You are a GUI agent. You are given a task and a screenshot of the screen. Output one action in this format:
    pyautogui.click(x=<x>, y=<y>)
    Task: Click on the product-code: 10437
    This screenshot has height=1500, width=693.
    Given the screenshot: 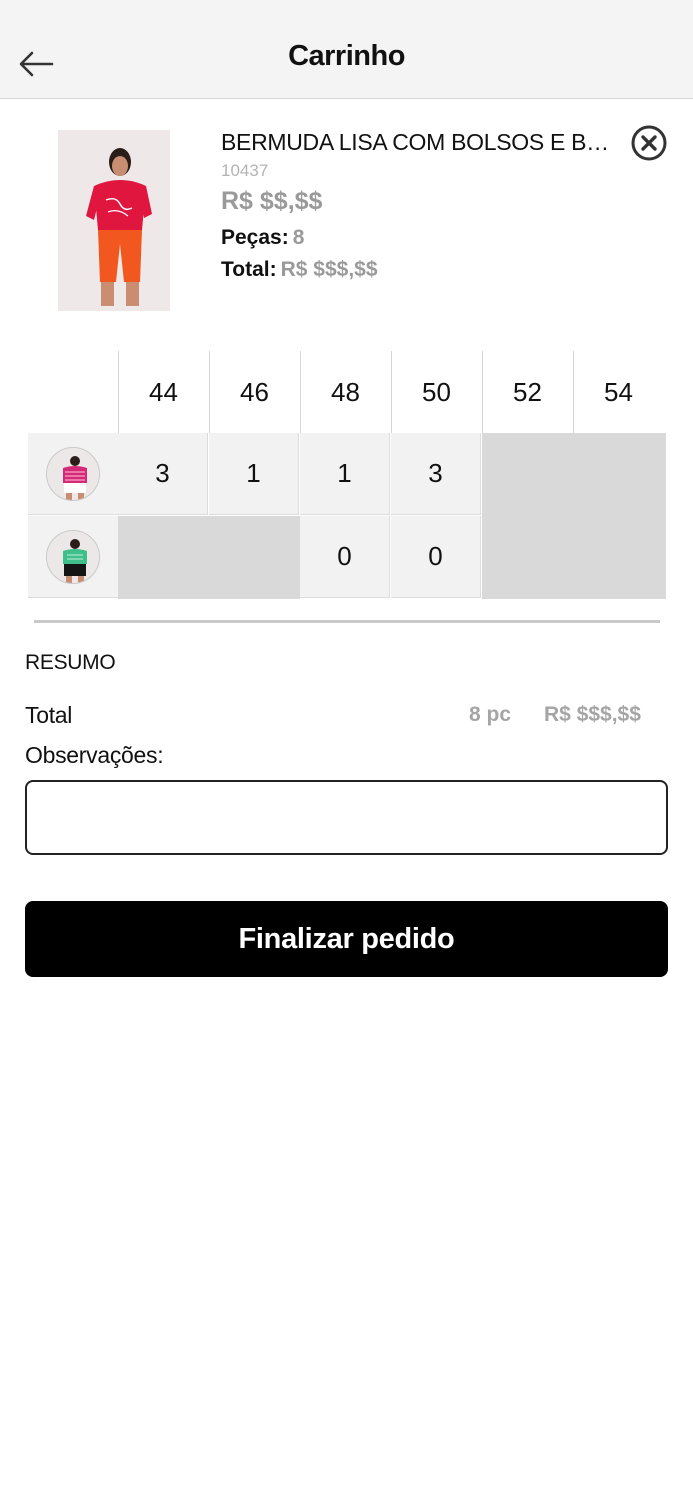 What is the action you would take?
    pyautogui.click(x=245, y=170)
    